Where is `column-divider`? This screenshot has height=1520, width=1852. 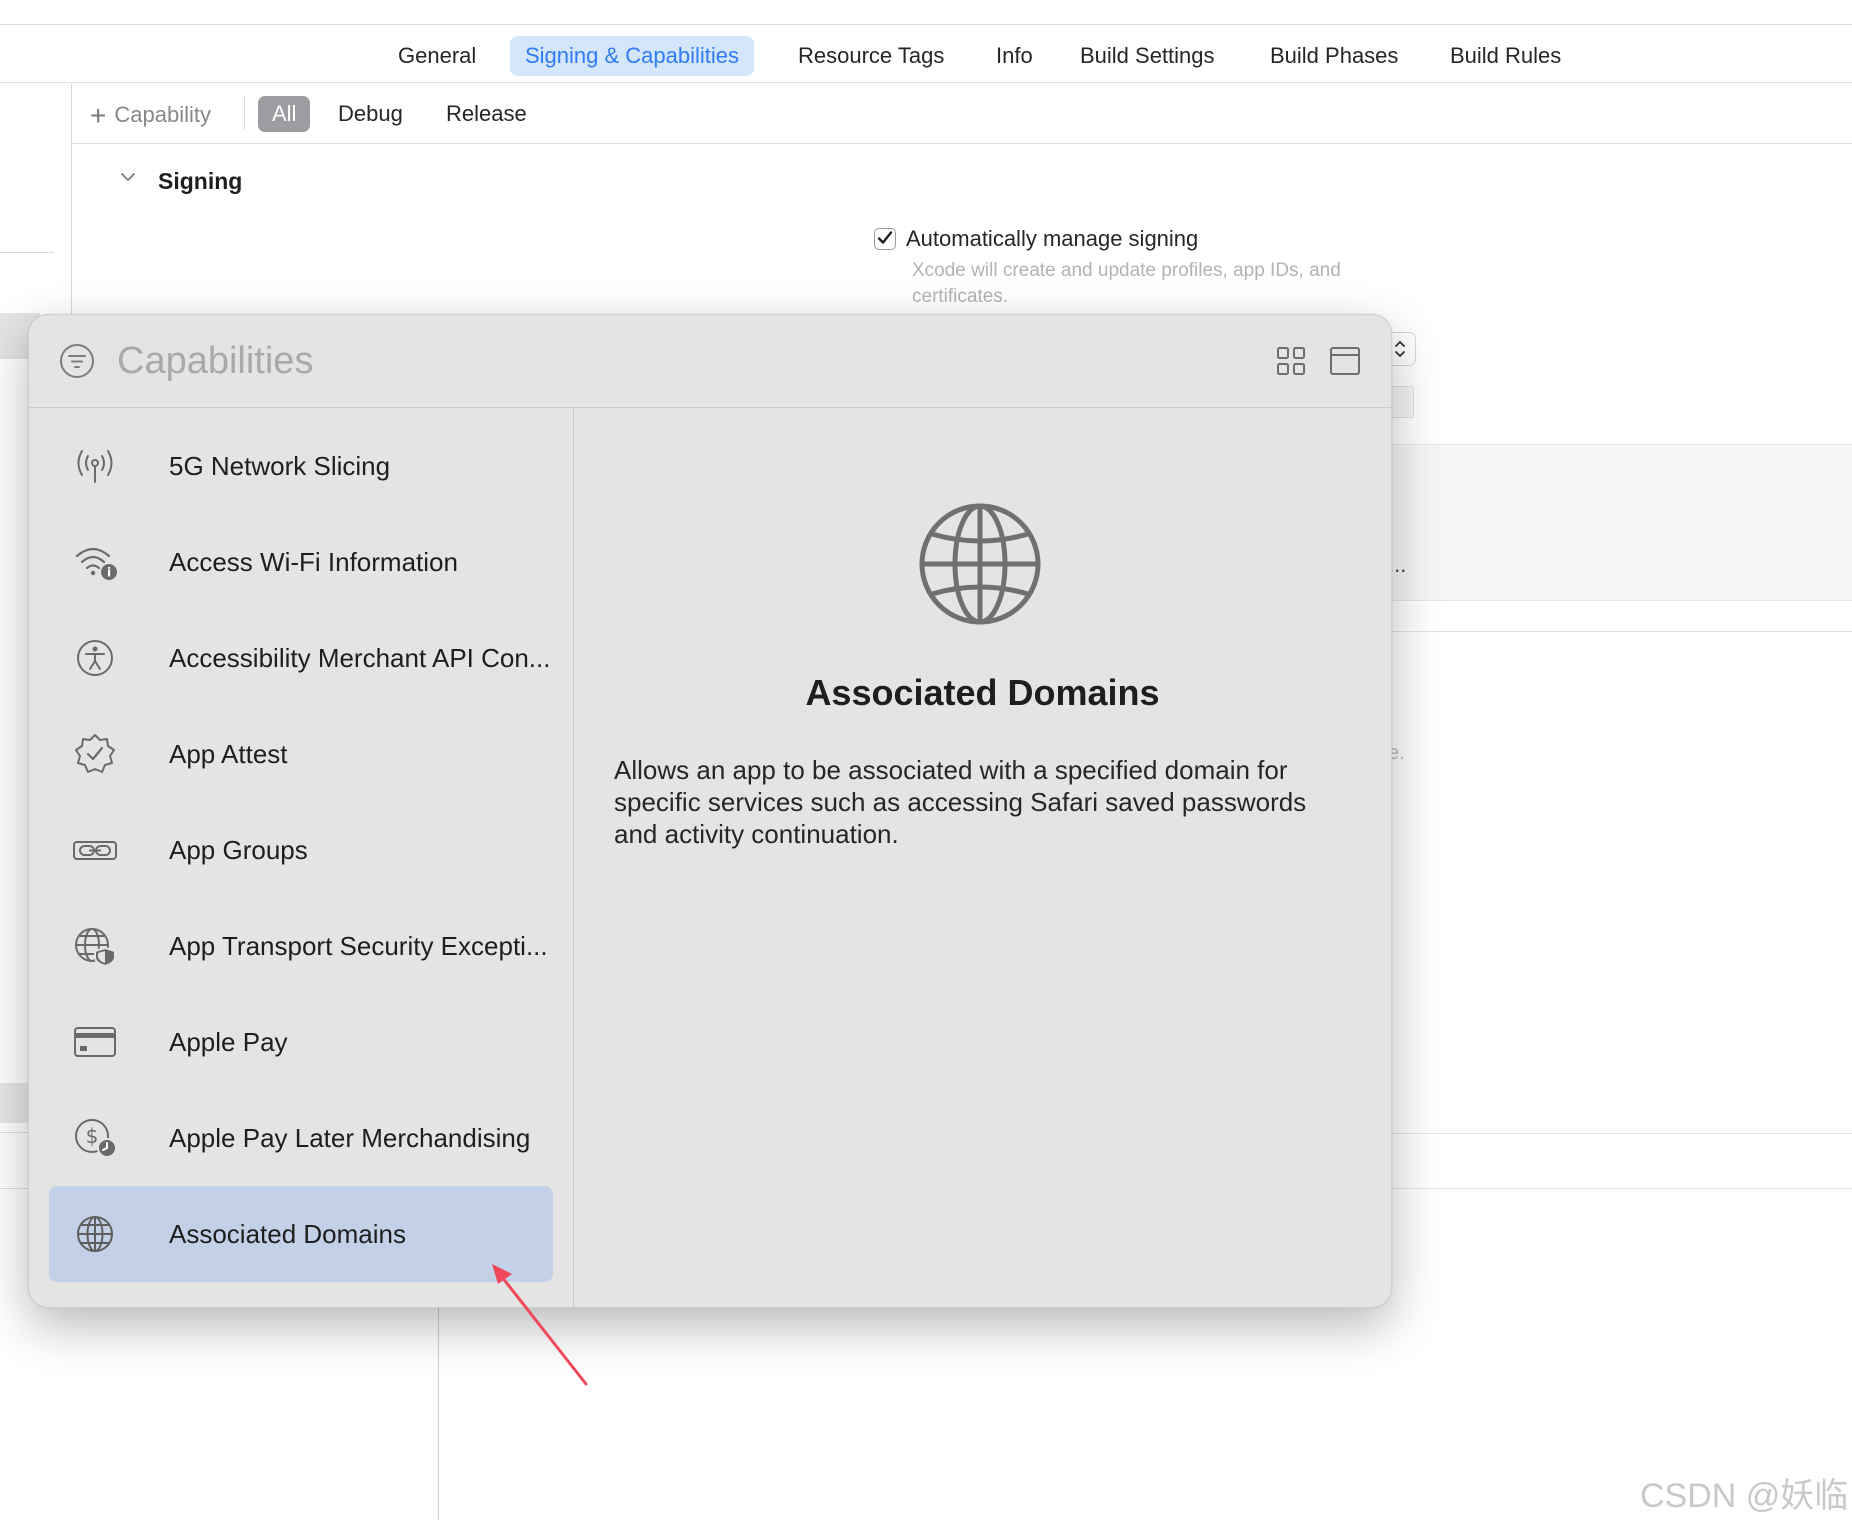 column-divider is located at coordinates (438, 1413).